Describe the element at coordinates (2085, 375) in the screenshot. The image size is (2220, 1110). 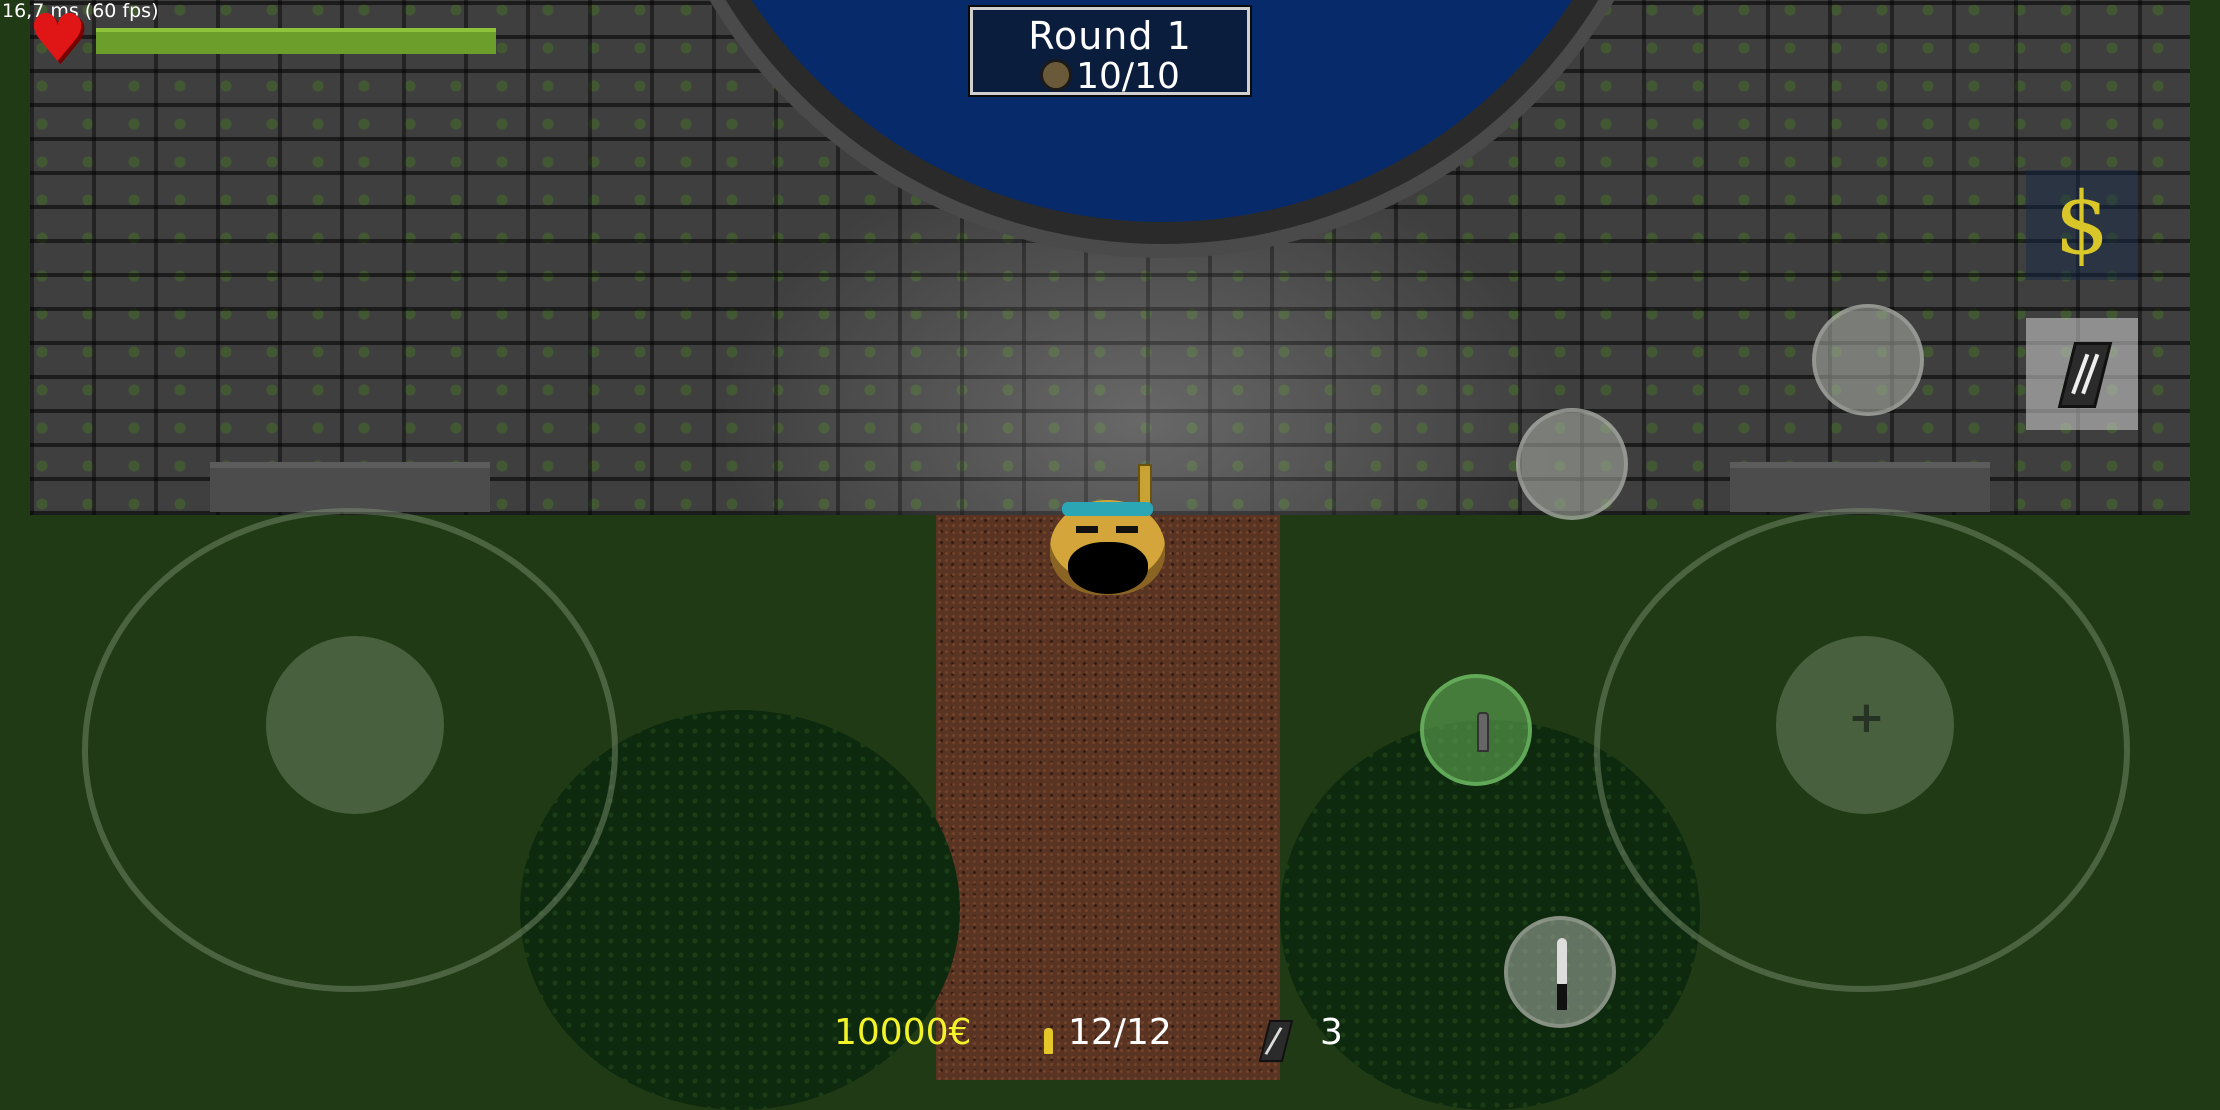
I see `magazine-icon` at that location.